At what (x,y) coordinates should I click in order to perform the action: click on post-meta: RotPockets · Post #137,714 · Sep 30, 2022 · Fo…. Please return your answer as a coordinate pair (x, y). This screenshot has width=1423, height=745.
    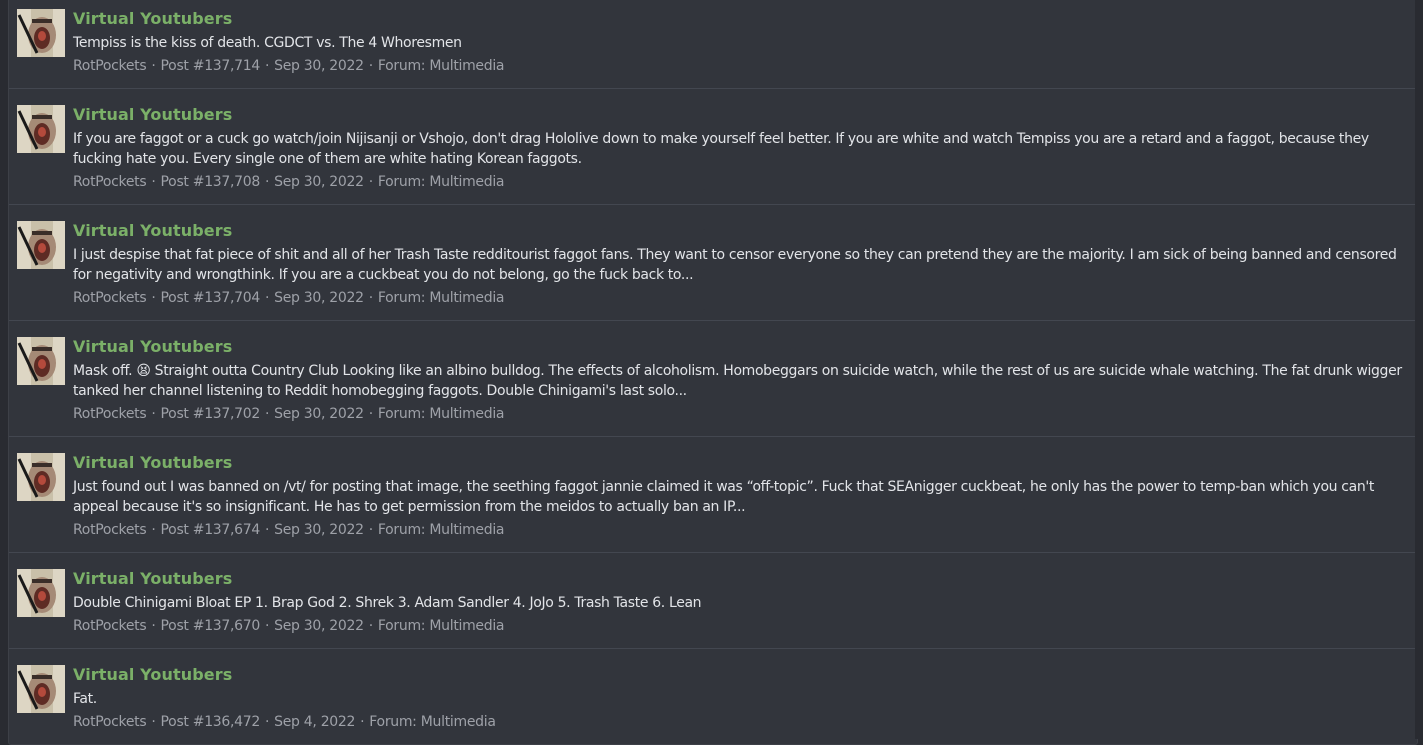
    Looking at the image, I should click on (739, 66).